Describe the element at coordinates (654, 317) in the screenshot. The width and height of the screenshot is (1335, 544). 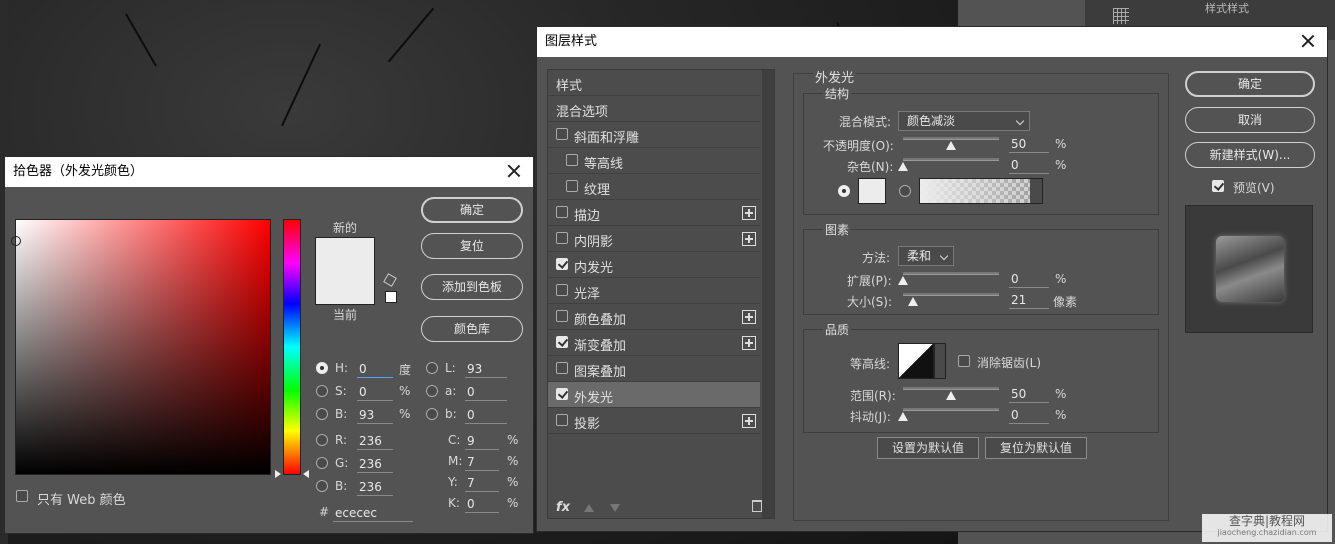
I see `style-list-item: 颜色叠加` at that location.